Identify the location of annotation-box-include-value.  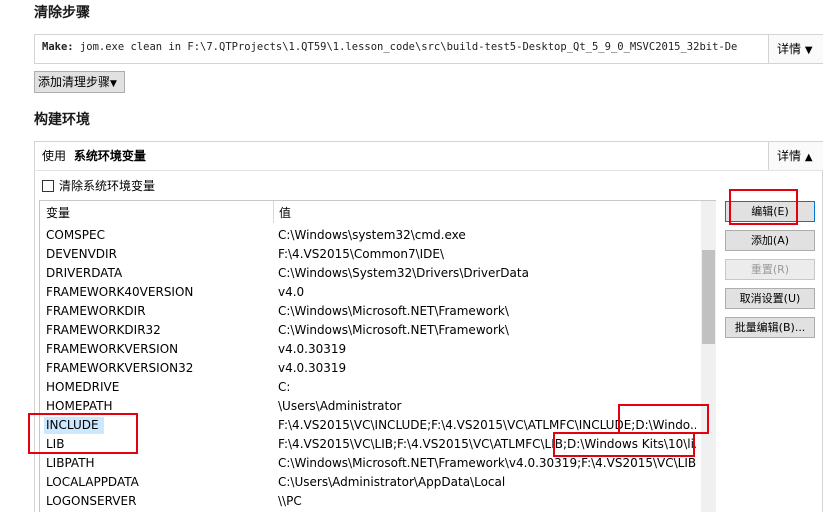
(663, 419).